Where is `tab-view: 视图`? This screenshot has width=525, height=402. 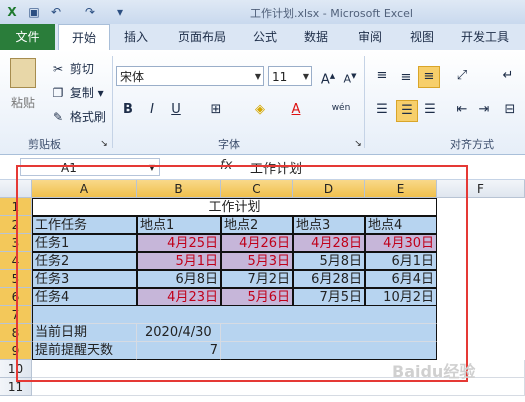 tab-view: 视图 is located at coordinates (422, 37).